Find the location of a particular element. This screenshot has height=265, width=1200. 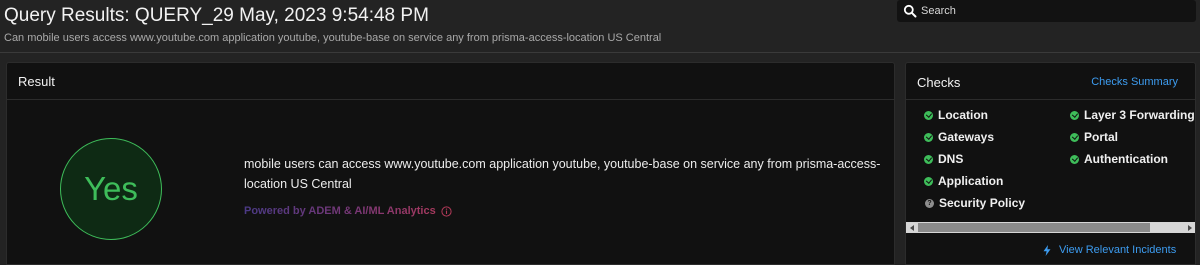

check-label: Security Policy is located at coordinates (982, 203).